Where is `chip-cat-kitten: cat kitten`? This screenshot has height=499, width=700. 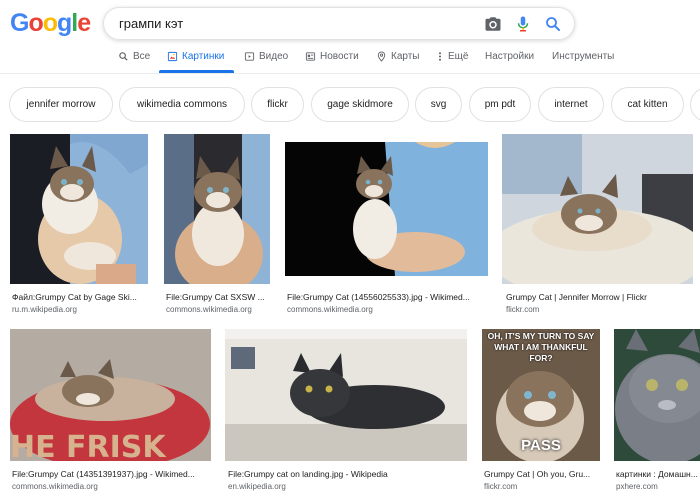
chip-cat-kitten: cat kitten is located at coordinates (647, 104).